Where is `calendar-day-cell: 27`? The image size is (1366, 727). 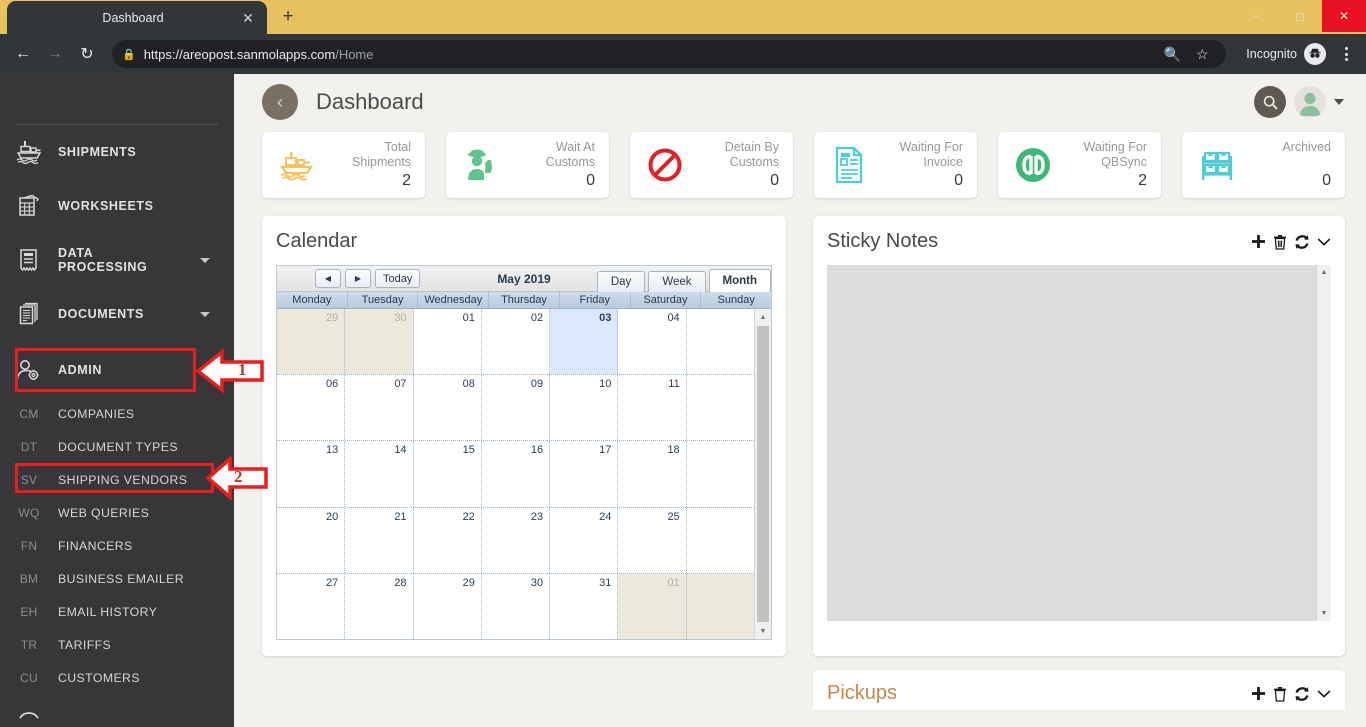 calendar-day-cell: 27 is located at coordinates (311, 606).